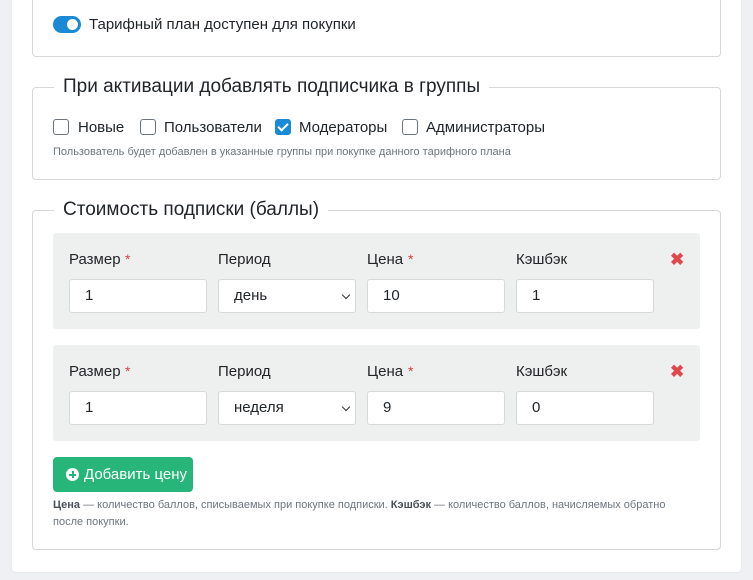 The image size is (753, 580). What do you see at coordinates (585, 408) in the screenshot?
I see `cashback-input: 0` at bounding box center [585, 408].